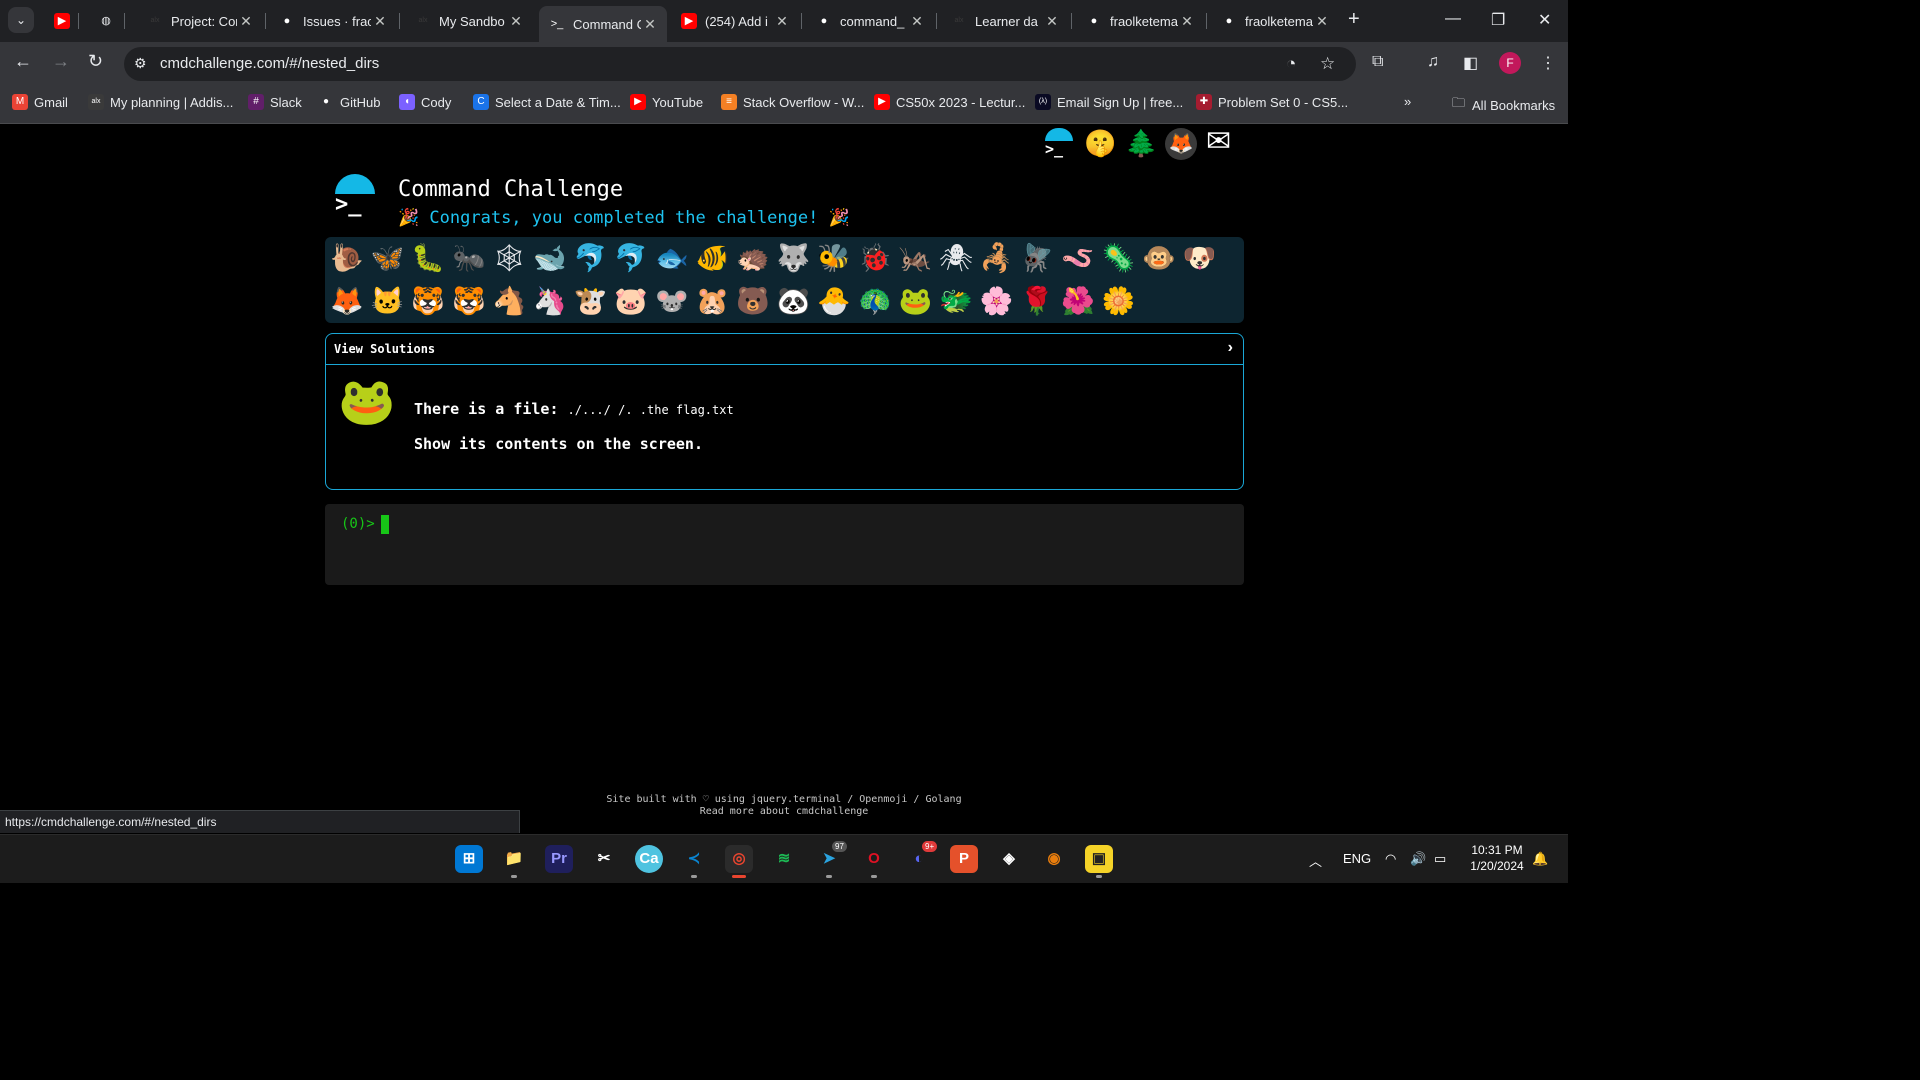 The height and width of the screenshot is (1080, 1920). What do you see at coordinates (784, 544) in the screenshot?
I see `terminal: (0)>` at bounding box center [784, 544].